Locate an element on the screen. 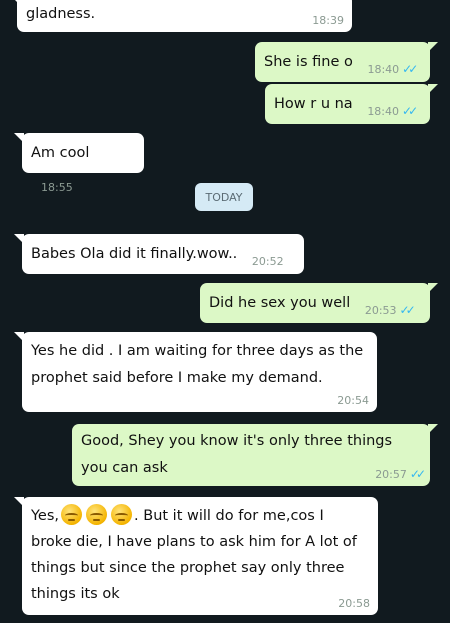 The width and height of the screenshot is (450, 623). message-time: 20:58 is located at coordinates (354, 603).